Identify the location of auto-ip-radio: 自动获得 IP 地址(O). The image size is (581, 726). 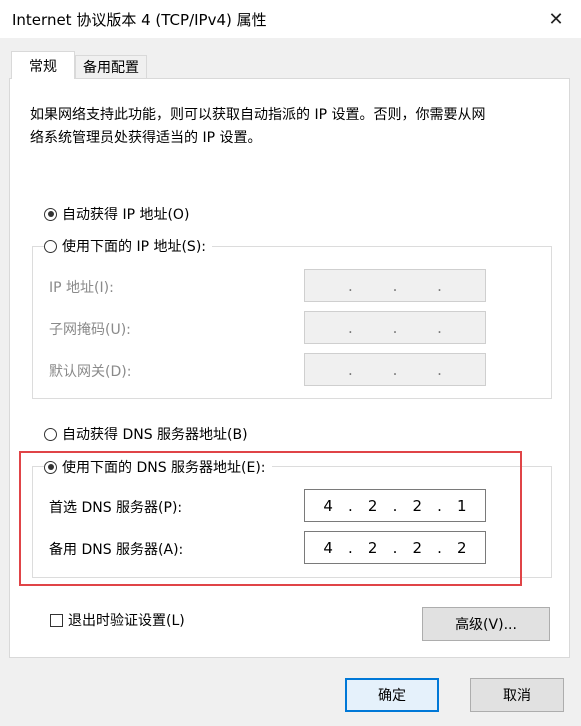
(116, 214).